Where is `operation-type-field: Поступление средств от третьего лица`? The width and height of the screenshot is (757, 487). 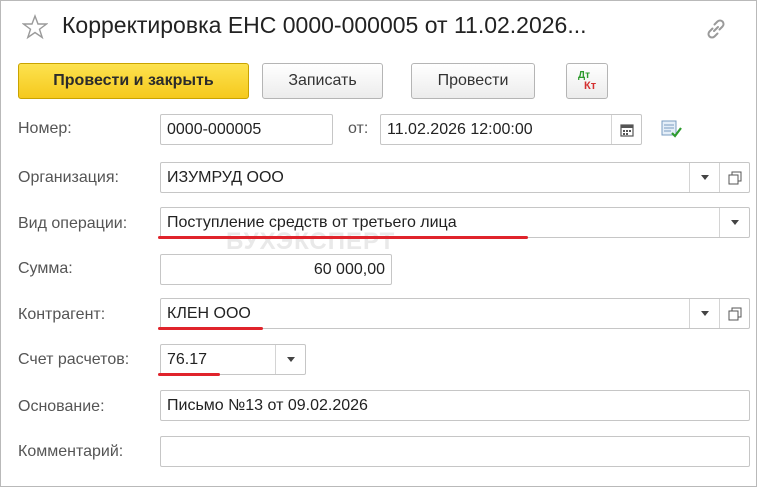
operation-type-field: Поступление средств от третьего лица is located at coordinates (455, 222).